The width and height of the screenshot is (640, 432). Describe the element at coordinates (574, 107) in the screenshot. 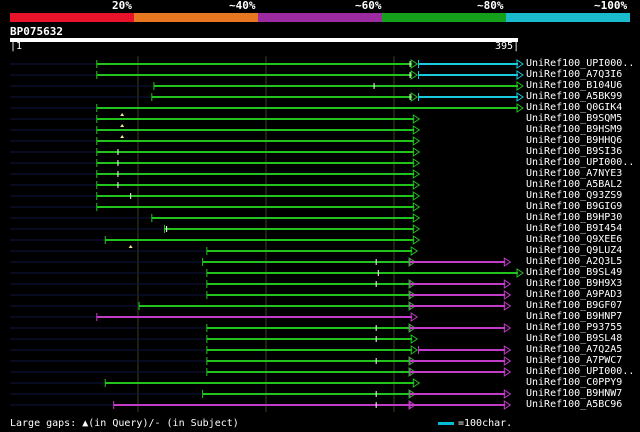

I see `hit-label: UniRef100_Q0GIK4` at that location.